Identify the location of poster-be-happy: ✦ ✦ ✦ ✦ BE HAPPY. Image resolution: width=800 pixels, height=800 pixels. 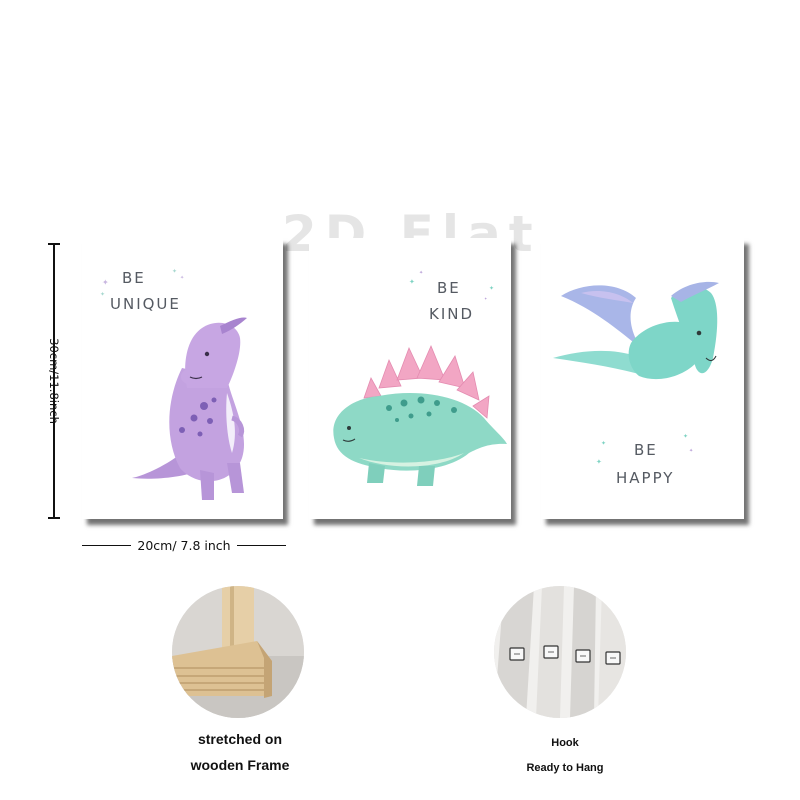
(642, 378).